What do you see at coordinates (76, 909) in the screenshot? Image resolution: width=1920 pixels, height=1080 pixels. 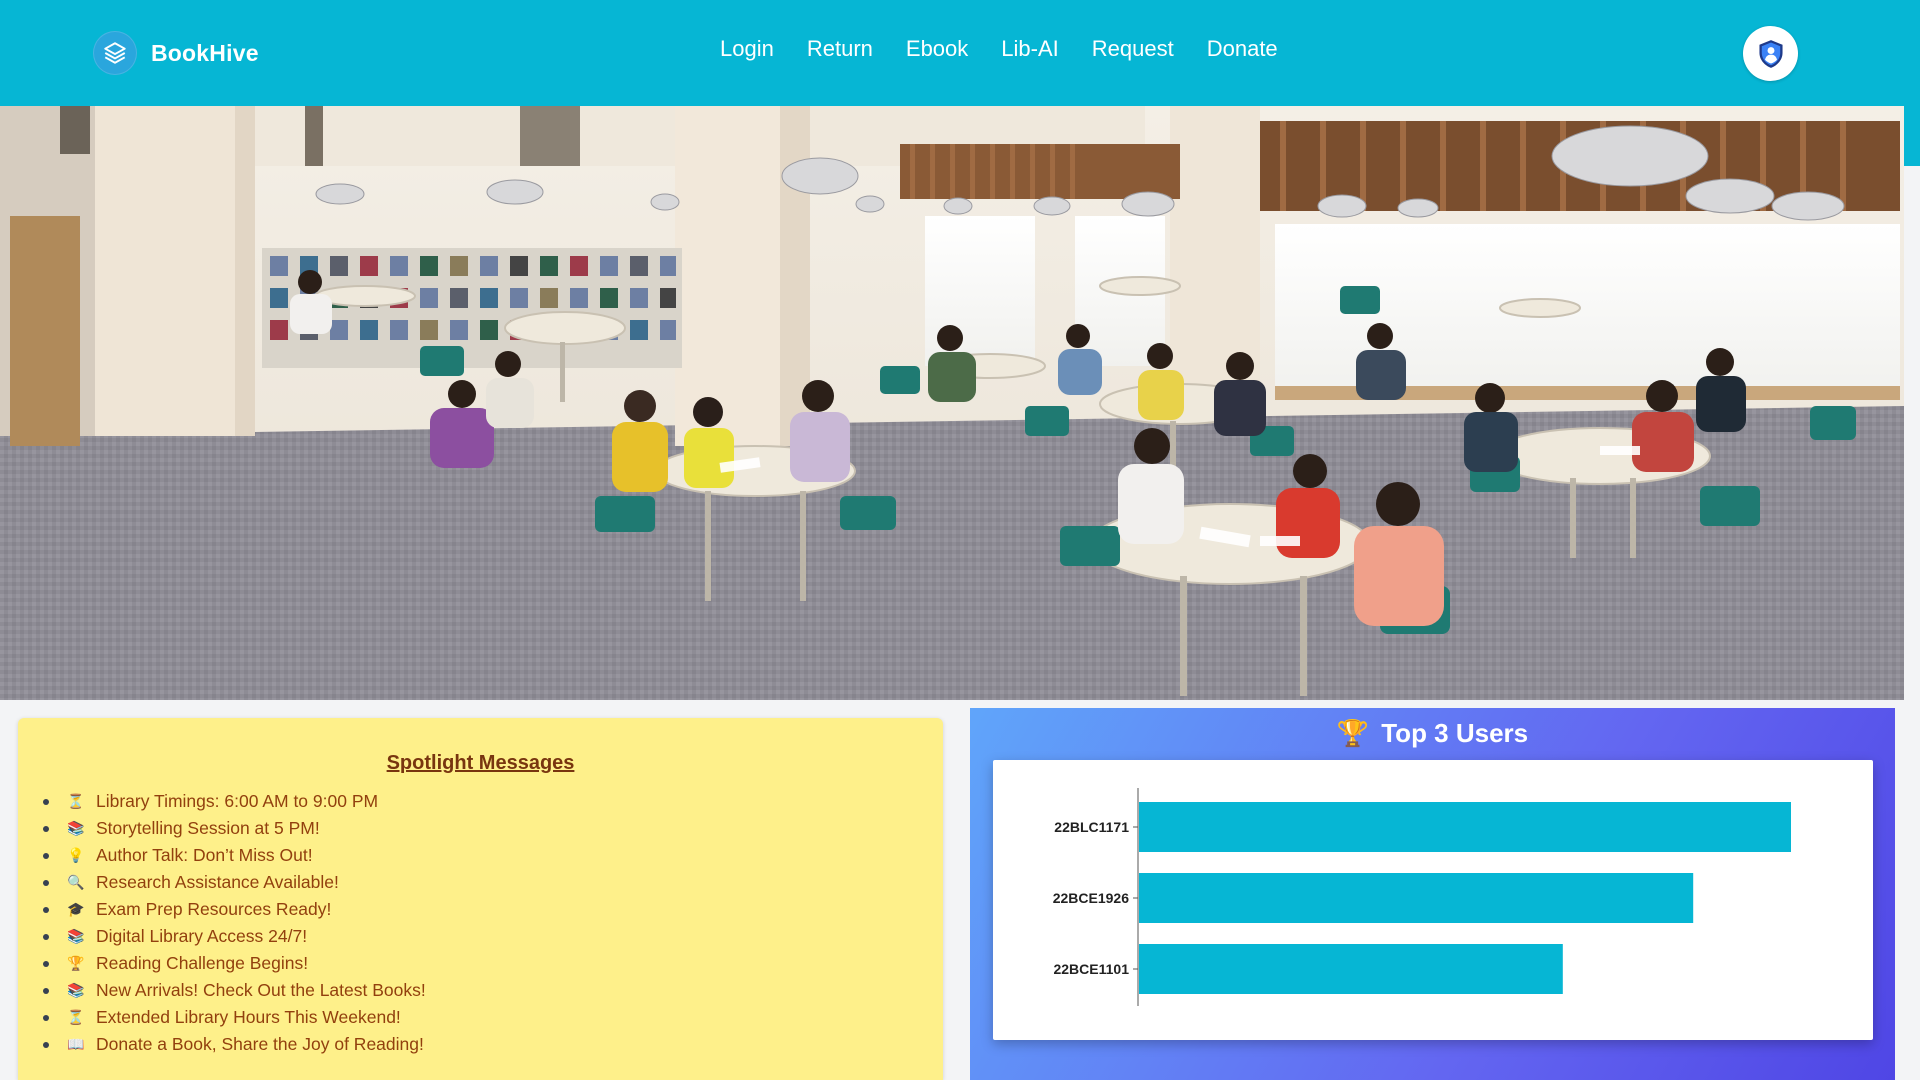 I see `graduation-cap-icon: 🎓` at bounding box center [76, 909].